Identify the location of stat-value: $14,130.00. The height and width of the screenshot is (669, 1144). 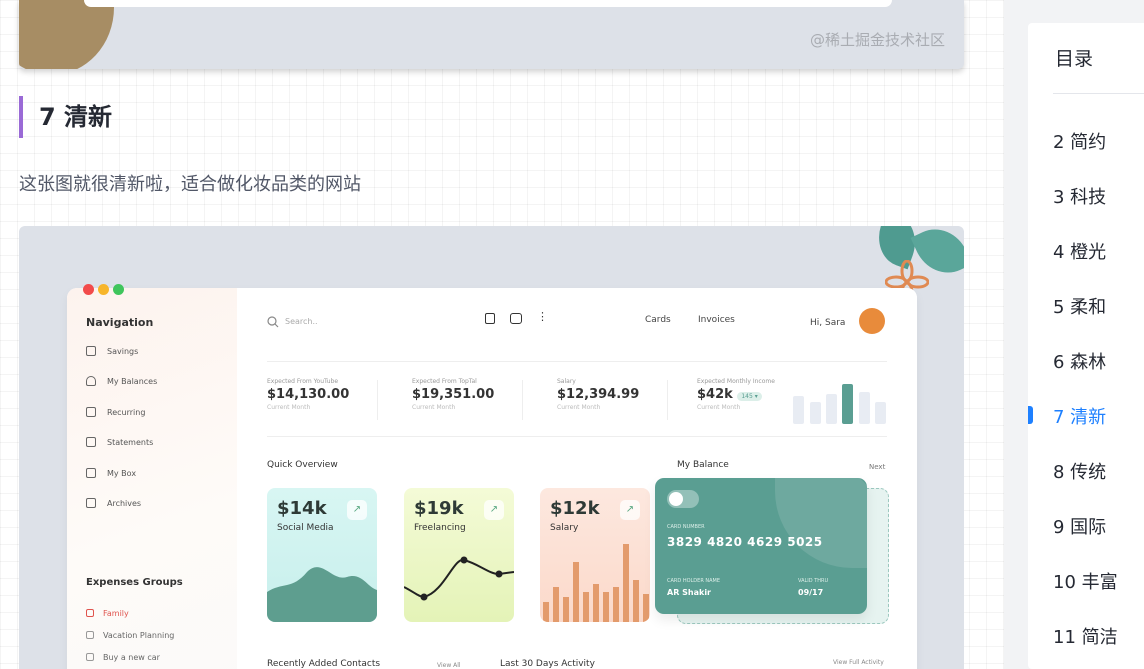
(308, 394).